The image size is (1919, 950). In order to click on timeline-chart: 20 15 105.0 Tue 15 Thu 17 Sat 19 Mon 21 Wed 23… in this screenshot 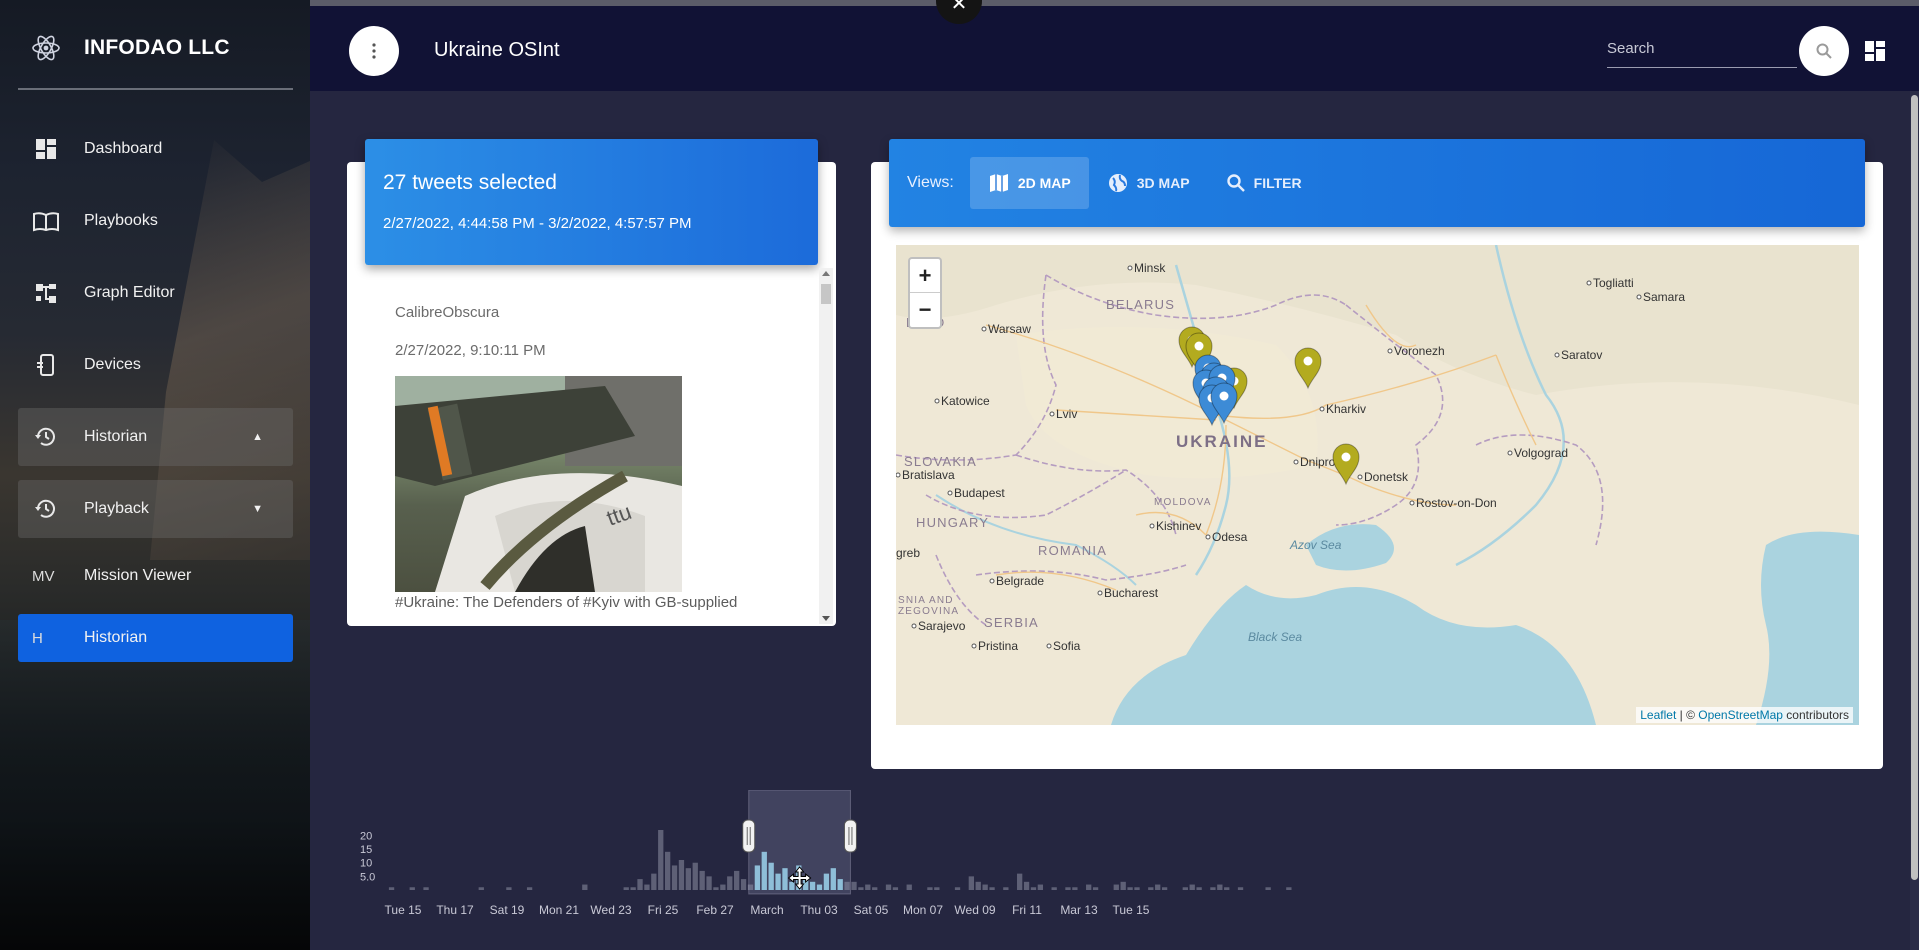, I will do `click(850, 855)`.